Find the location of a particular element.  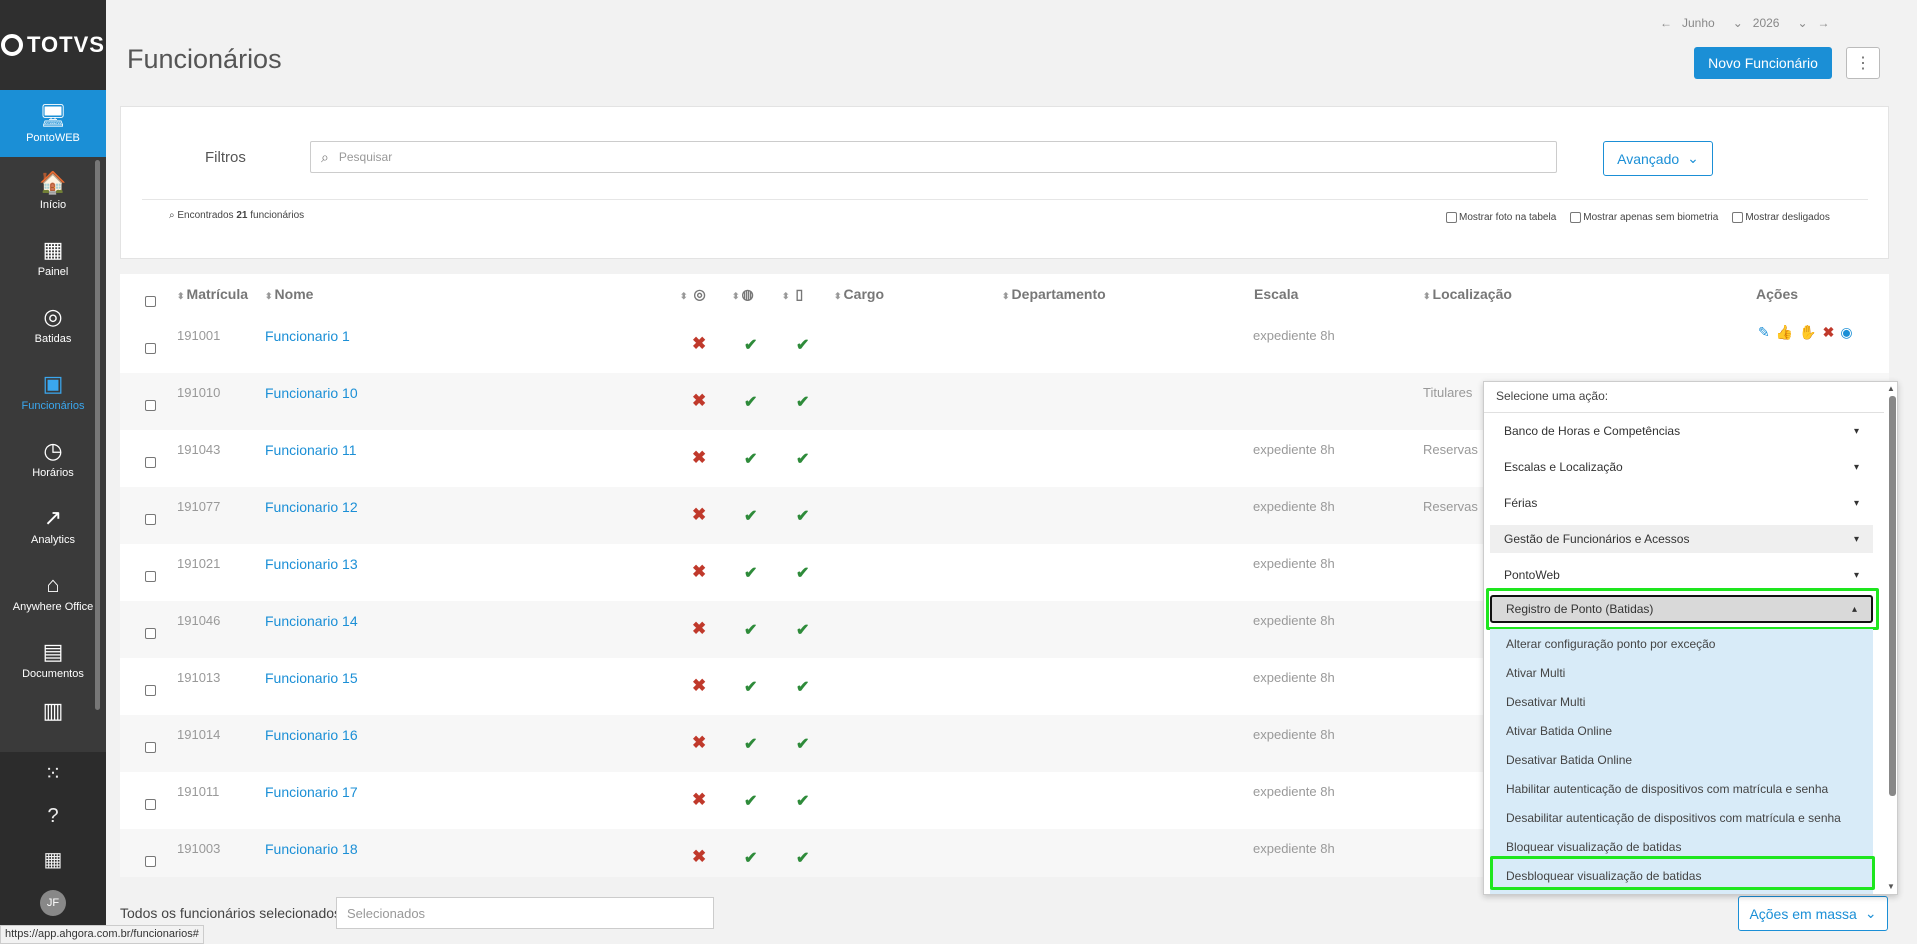

only-no-biometry-checkbox is located at coordinates (1576, 217).